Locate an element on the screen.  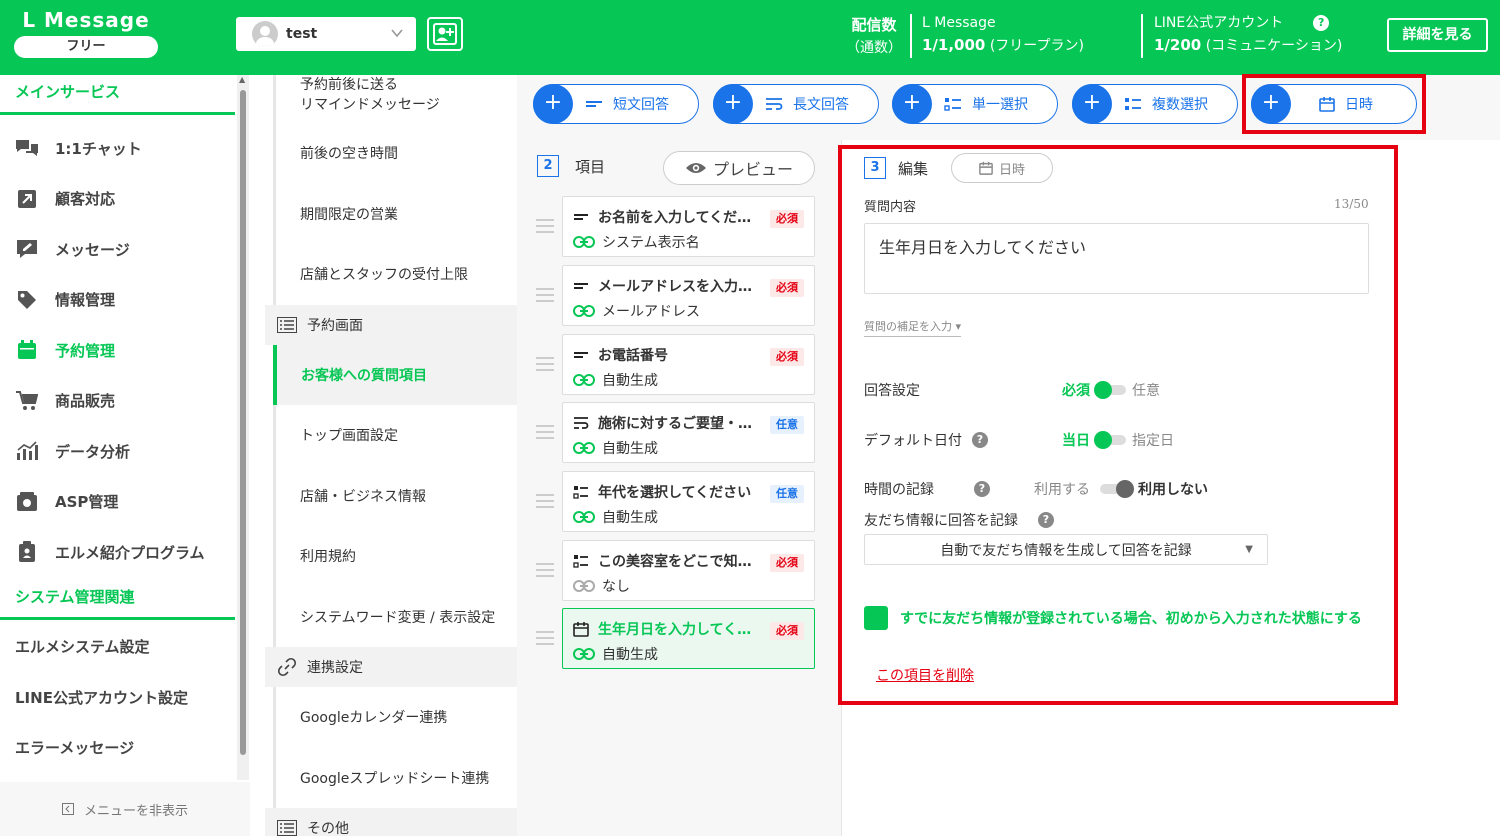
type-label: 短文回答 is located at coordinates (641, 105).